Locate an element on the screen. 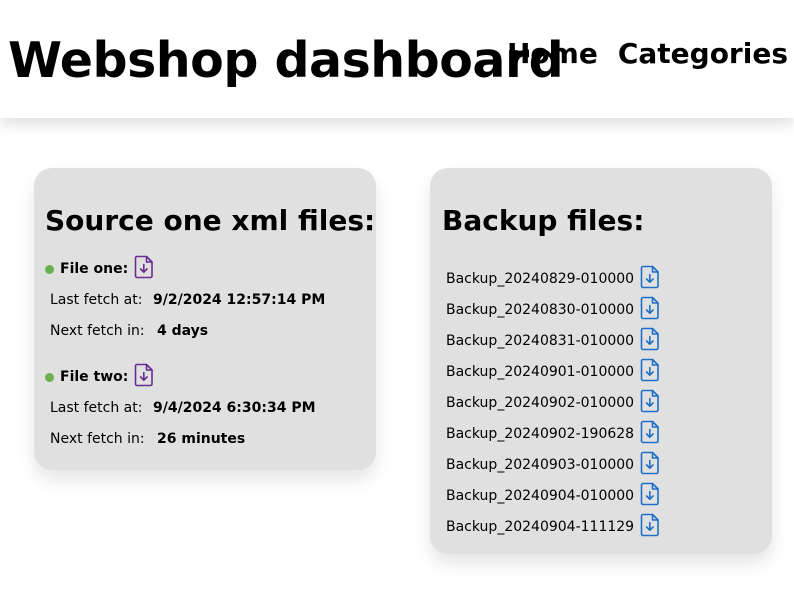 The image size is (794, 593). backup-list-item: Backup_20240830-010000 is located at coordinates (553, 309).